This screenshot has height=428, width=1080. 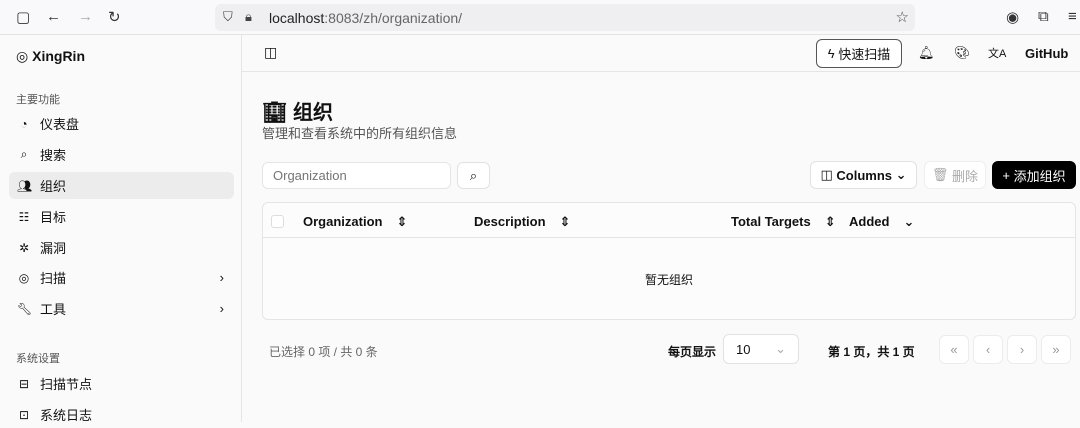 I want to click on column-description: Description ⇕, so click(x=522, y=222).